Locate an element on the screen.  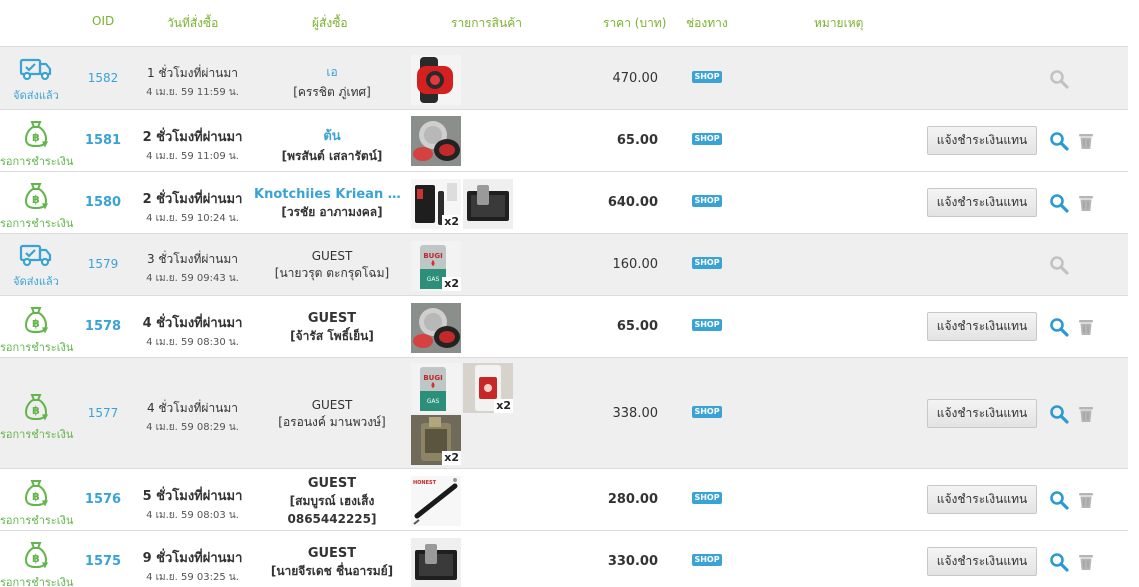
order-price: 470.00 is located at coordinates (635, 78).